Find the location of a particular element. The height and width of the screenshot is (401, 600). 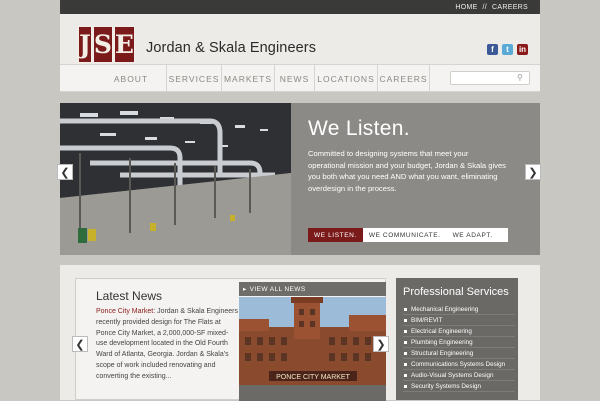

top-bar: HOME // CAREERS is located at coordinates (300, 7).